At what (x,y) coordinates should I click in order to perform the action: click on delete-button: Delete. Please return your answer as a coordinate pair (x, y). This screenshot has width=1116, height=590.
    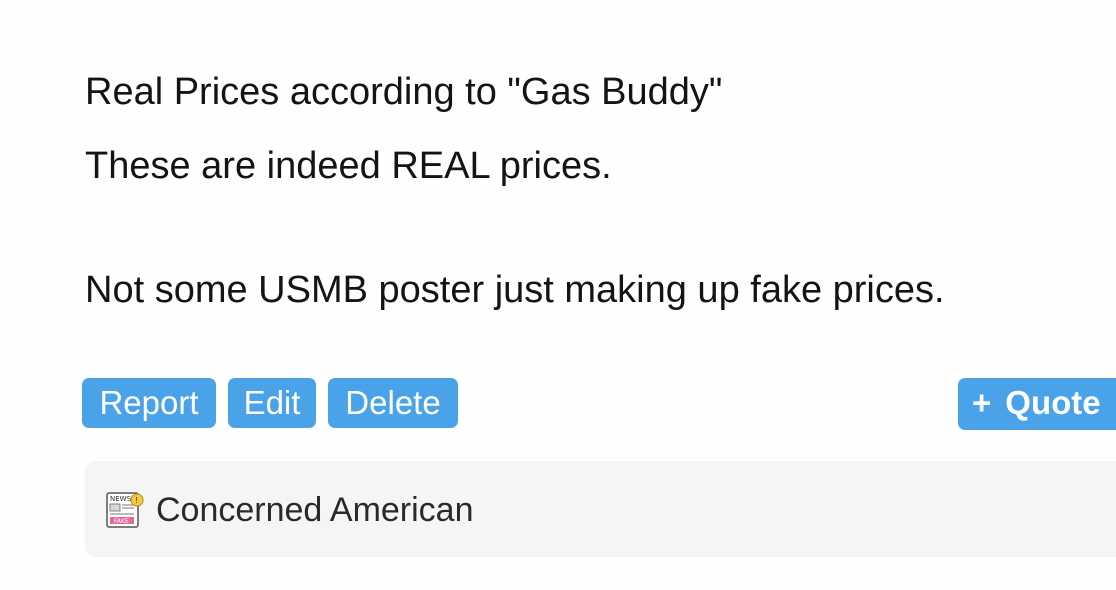
    Looking at the image, I should click on (393, 403).